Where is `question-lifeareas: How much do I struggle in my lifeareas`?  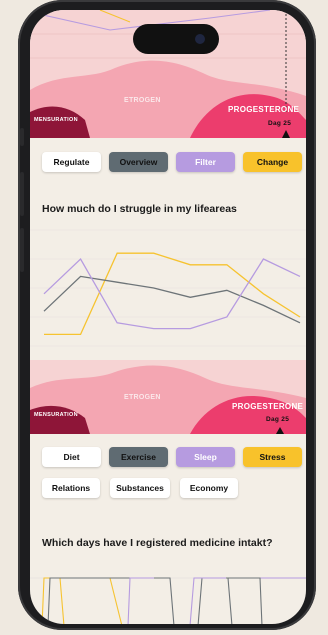
question-lifeareas: How much do I struggle in my lifeareas is located at coordinates (139, 209).